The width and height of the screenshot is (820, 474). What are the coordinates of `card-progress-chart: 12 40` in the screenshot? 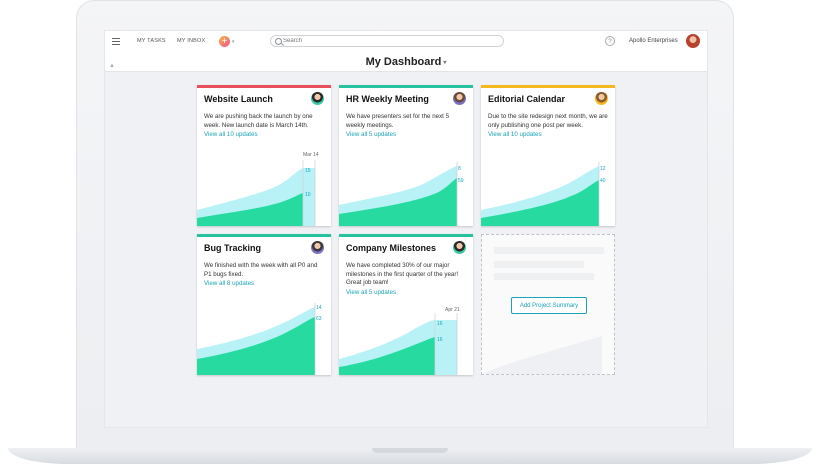 It's located at (543, 194).